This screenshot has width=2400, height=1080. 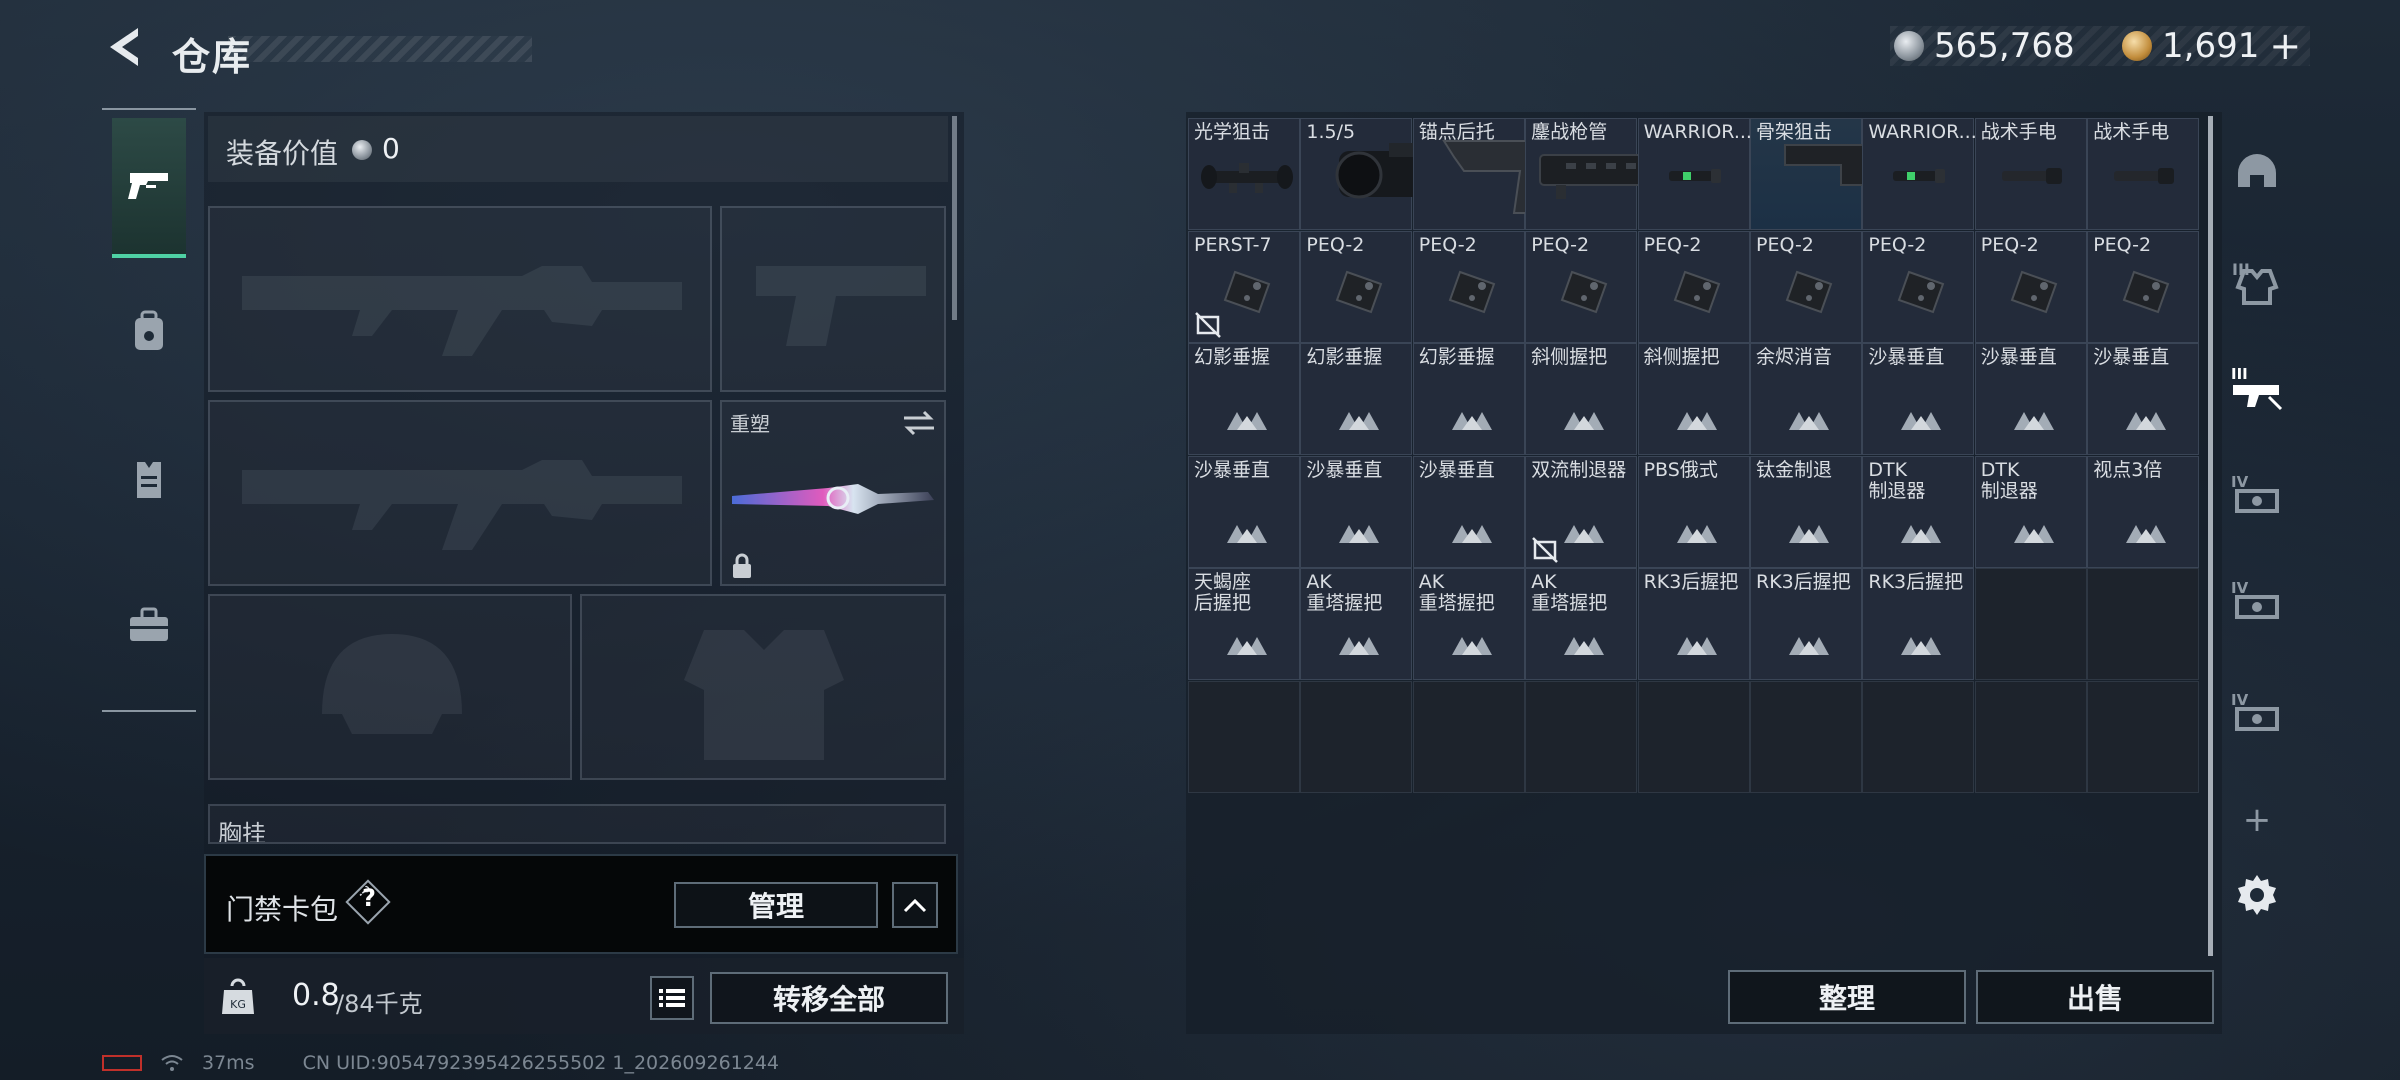 What do you see at coordinates (1244, 624) in the screenshot?
I see `inventory-item: 天蝎座 后握把` at bounding box center [1244, 624].